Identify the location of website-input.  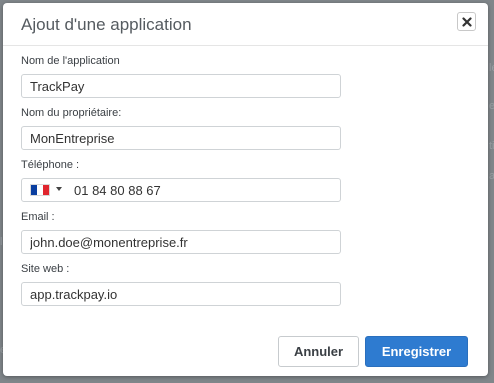
(181, 294).